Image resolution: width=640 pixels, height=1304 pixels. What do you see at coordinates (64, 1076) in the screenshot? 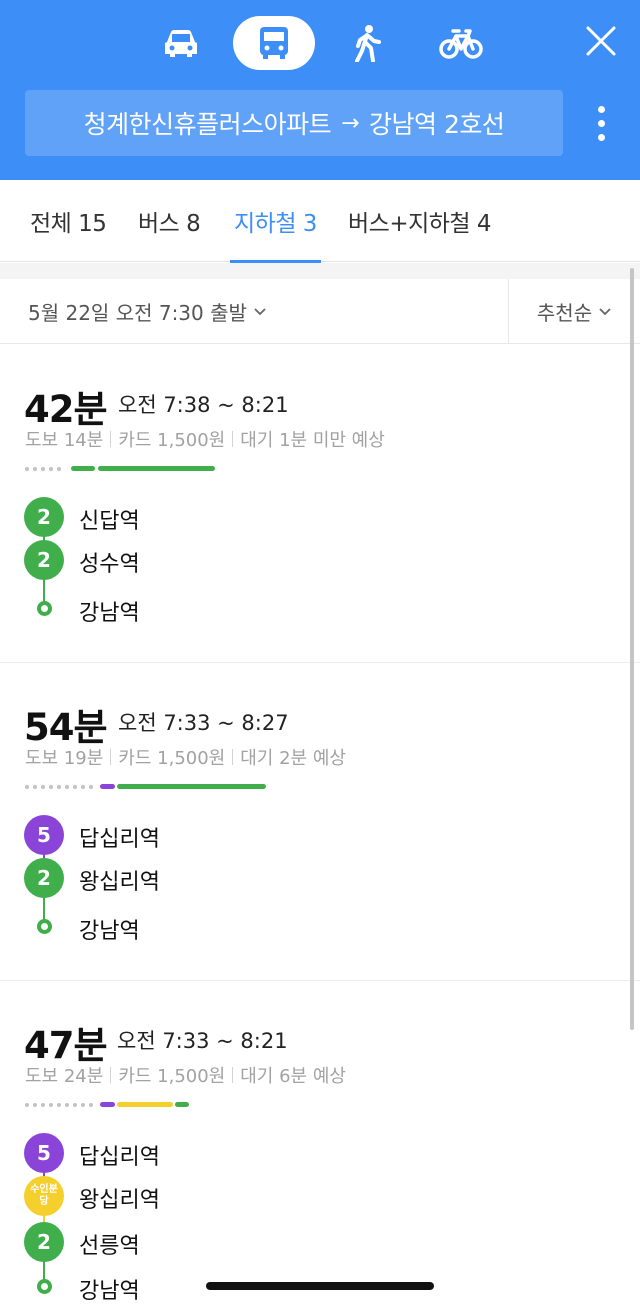
I see `walk-time: 도보 24분` at bounding box center [64, 1076].